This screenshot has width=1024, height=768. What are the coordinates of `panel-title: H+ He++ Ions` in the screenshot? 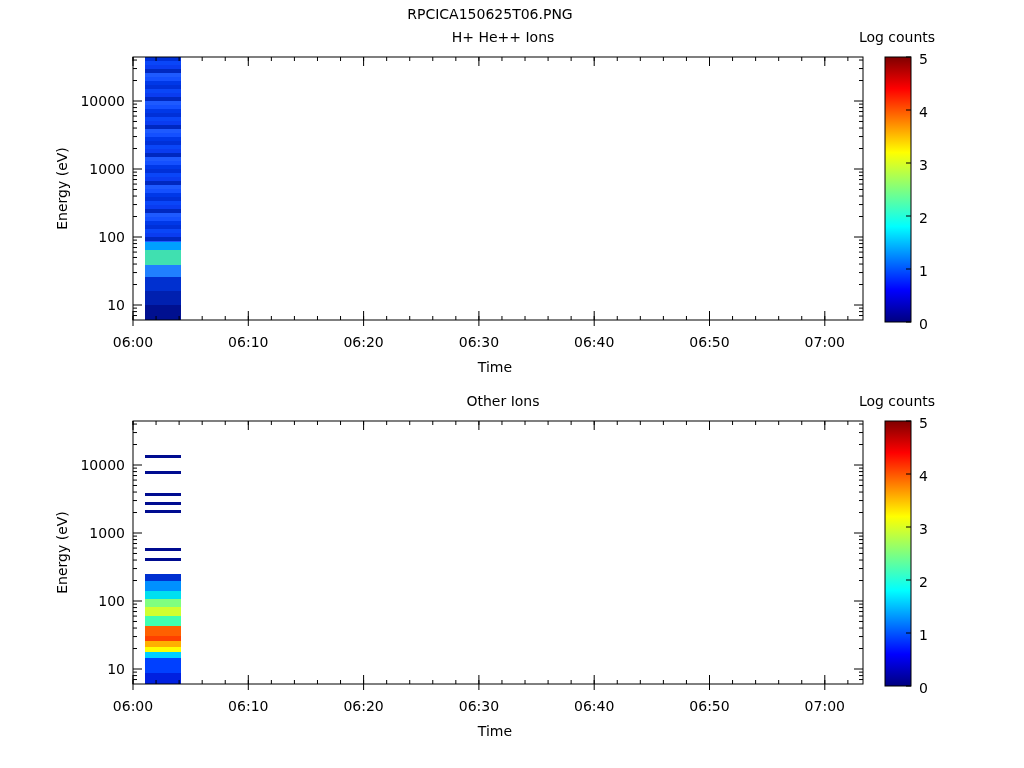 It's located at (503, 37).